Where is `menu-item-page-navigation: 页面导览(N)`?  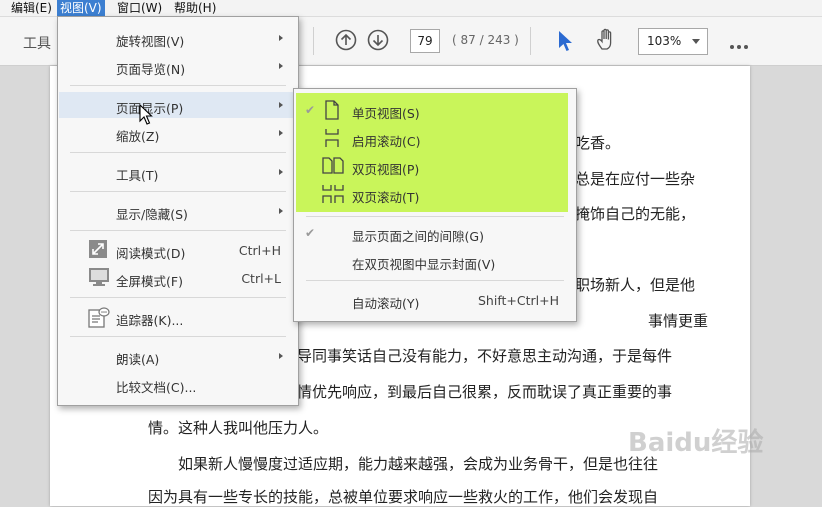
menu-item-page-navigation: 页面导览(N) is located at coordinates (178, 66).